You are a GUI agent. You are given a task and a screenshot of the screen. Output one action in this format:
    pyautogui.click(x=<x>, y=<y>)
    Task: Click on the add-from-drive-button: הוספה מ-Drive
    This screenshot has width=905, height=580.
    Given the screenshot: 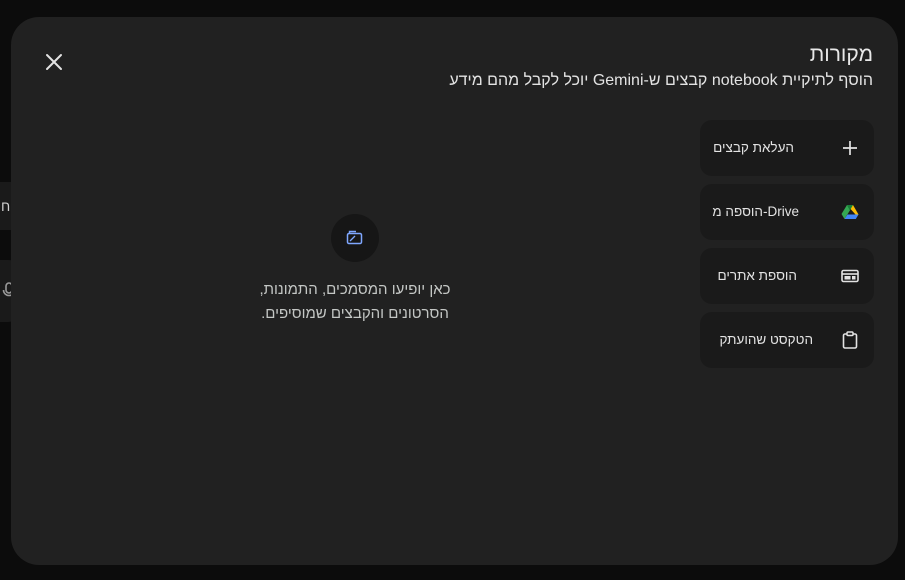 What is the action you would take?
    pyautogui.click(x=787, y=212)
    